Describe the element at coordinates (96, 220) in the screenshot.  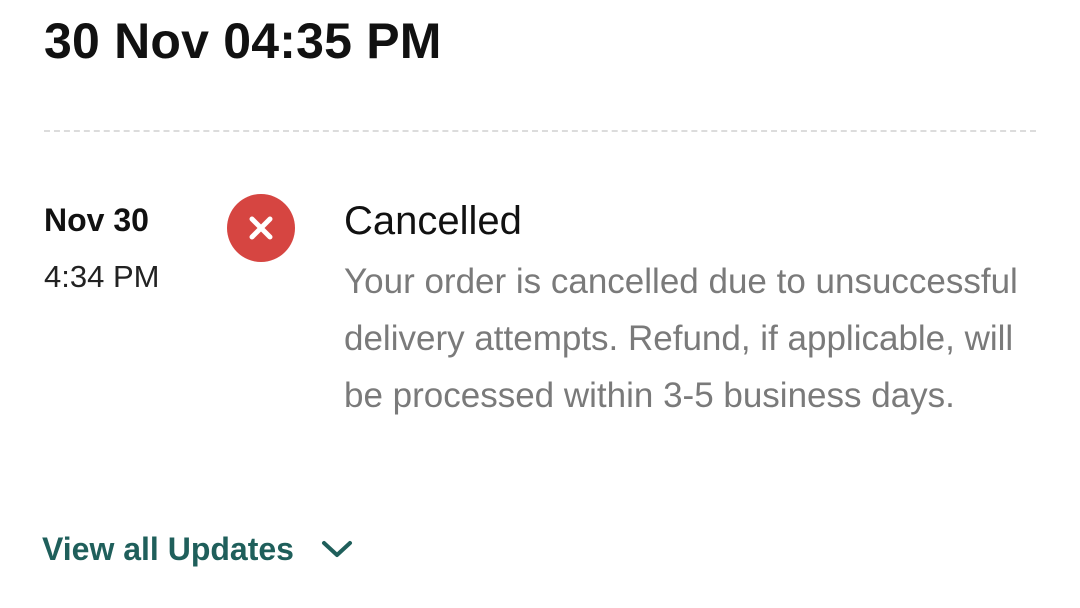
I see `timeline-entry-date: Nov 30` at that location.